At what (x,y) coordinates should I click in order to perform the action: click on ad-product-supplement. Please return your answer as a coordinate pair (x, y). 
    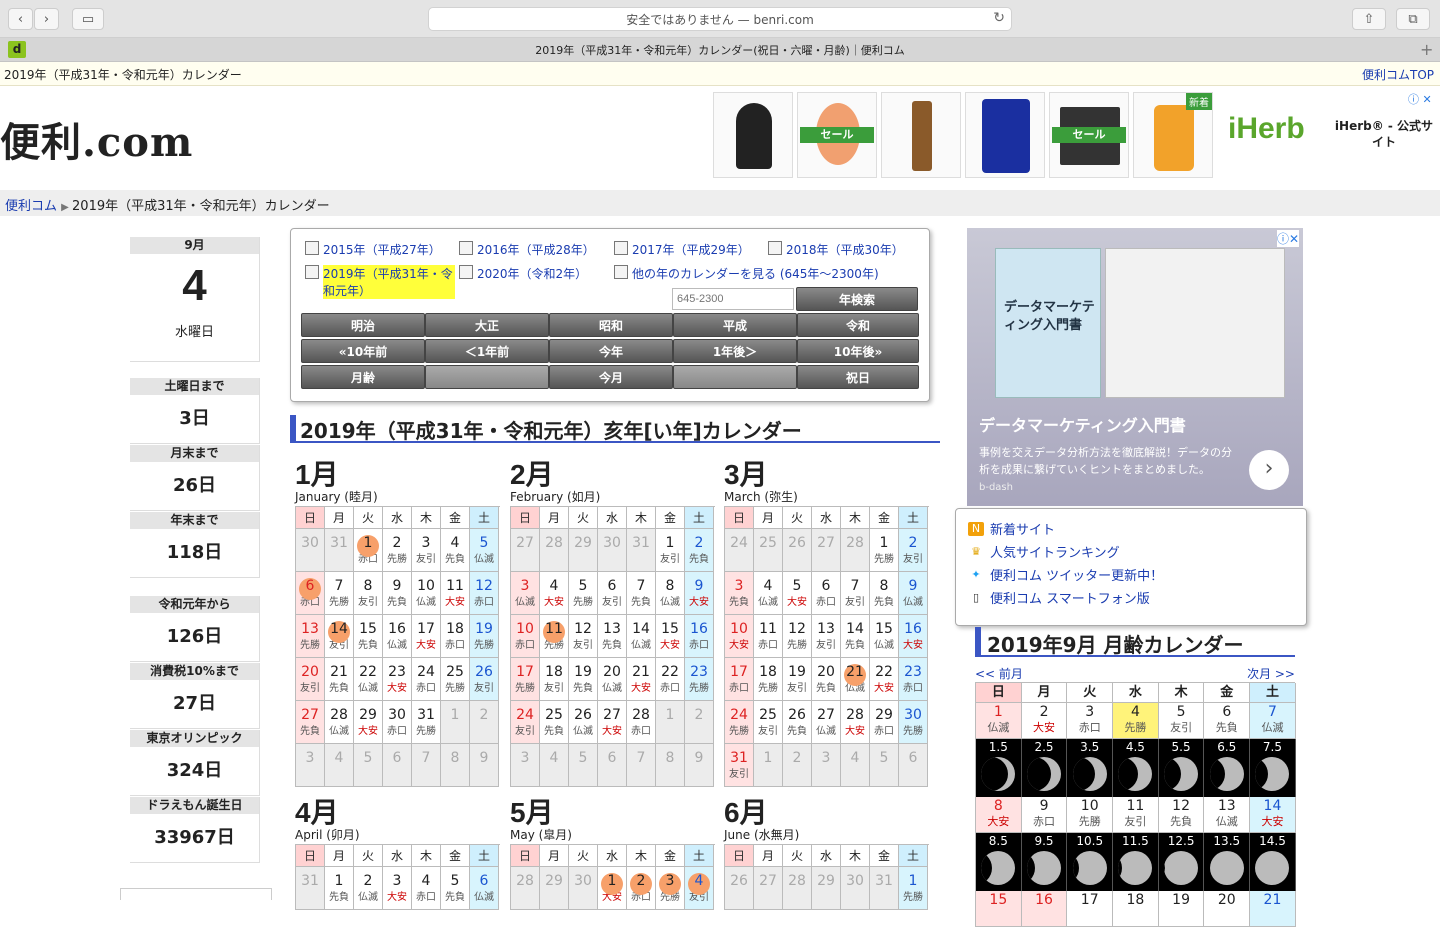
    Looking at the image, I should click on (1005, 135).